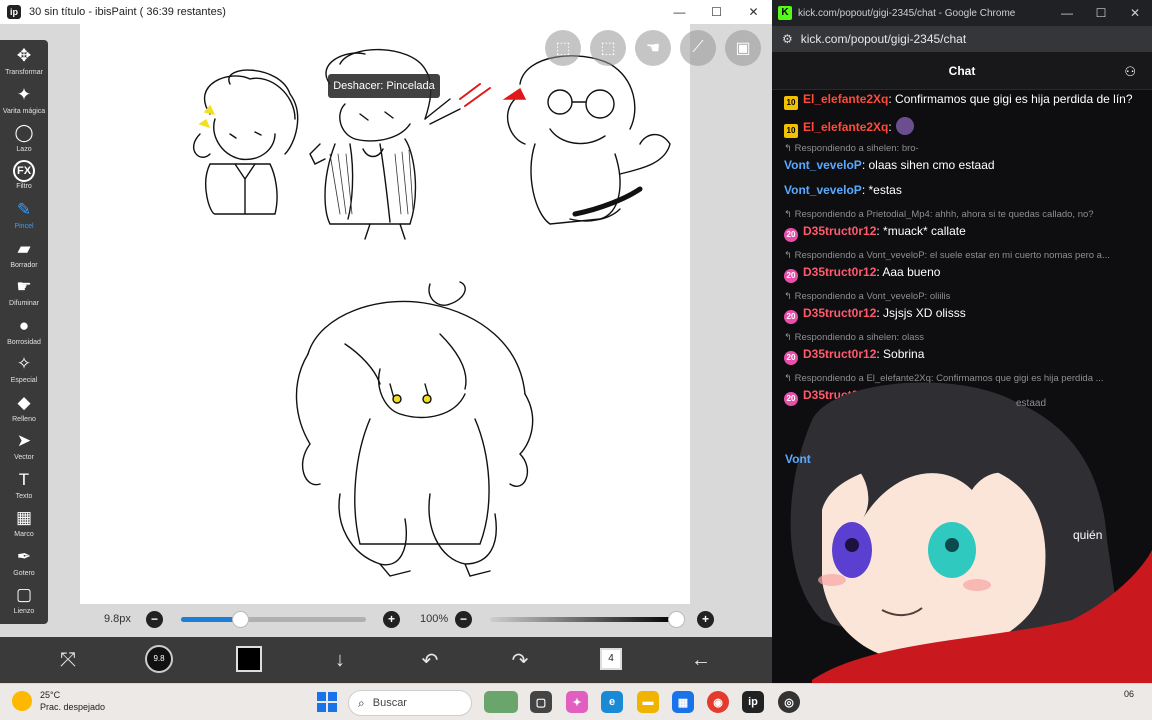  What do you see at coordinates (24, 342) in the screenshot?
I see `tool-label: Borrosidad` at bounding box center [24, 342].